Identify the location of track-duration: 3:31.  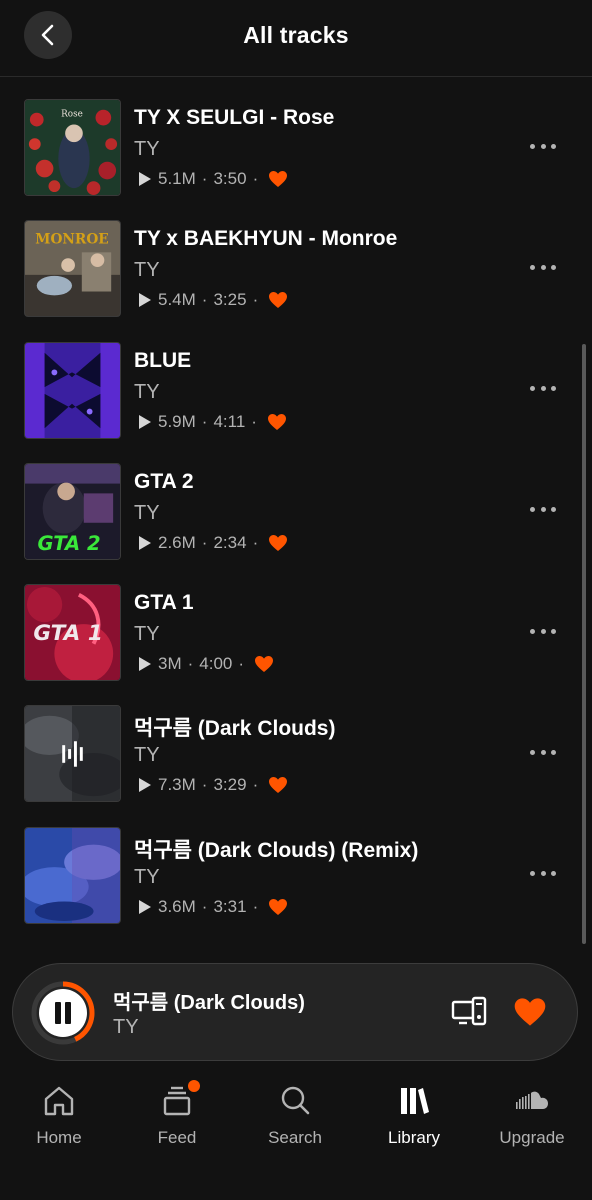
(230, 906).